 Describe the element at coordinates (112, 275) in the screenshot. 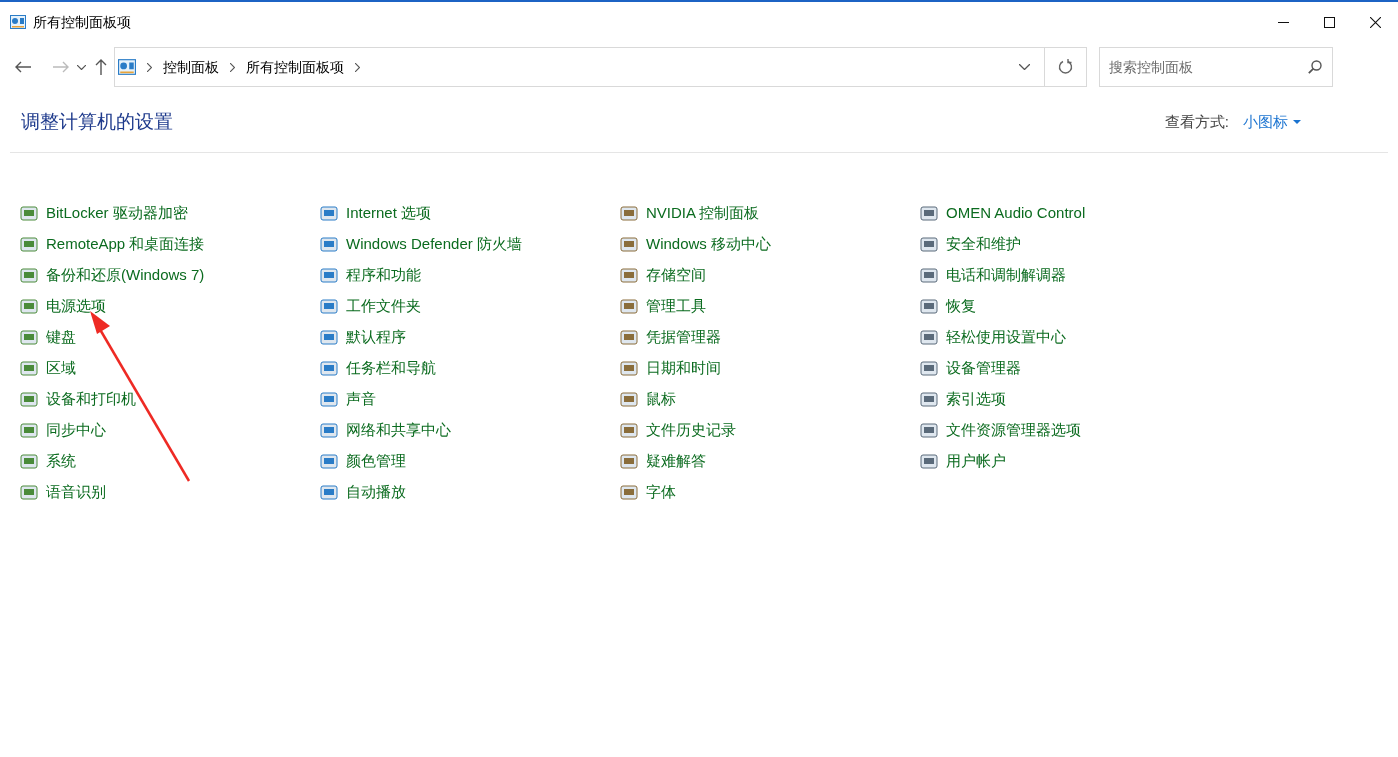

I see `control-panel-item: 备份和还原(Windows 7)` at that location.